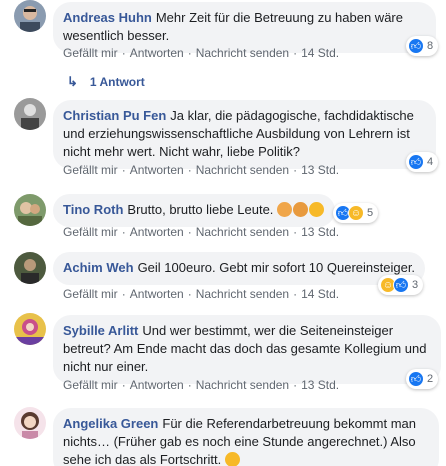 The width and height of the screenshot is (446, 466). What do you see at coordinates (72, 81) in the screenshot?
I see `reply-arrow-icon: ↳` at bounding box center [72, 81].